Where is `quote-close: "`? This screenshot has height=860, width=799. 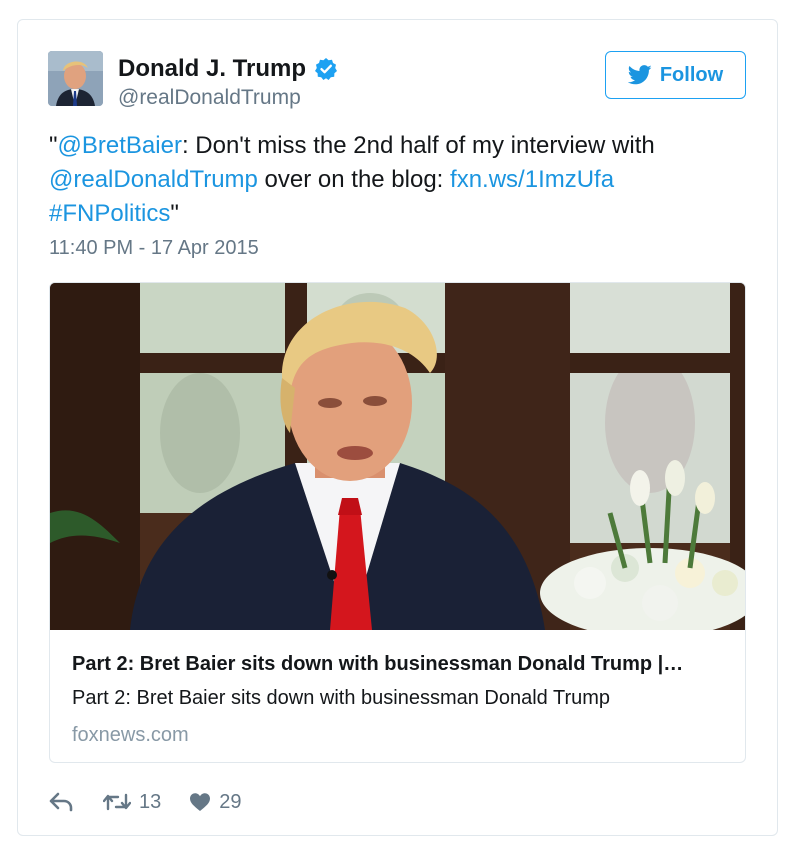
quote-close: " is located at coordinates (174, 213).